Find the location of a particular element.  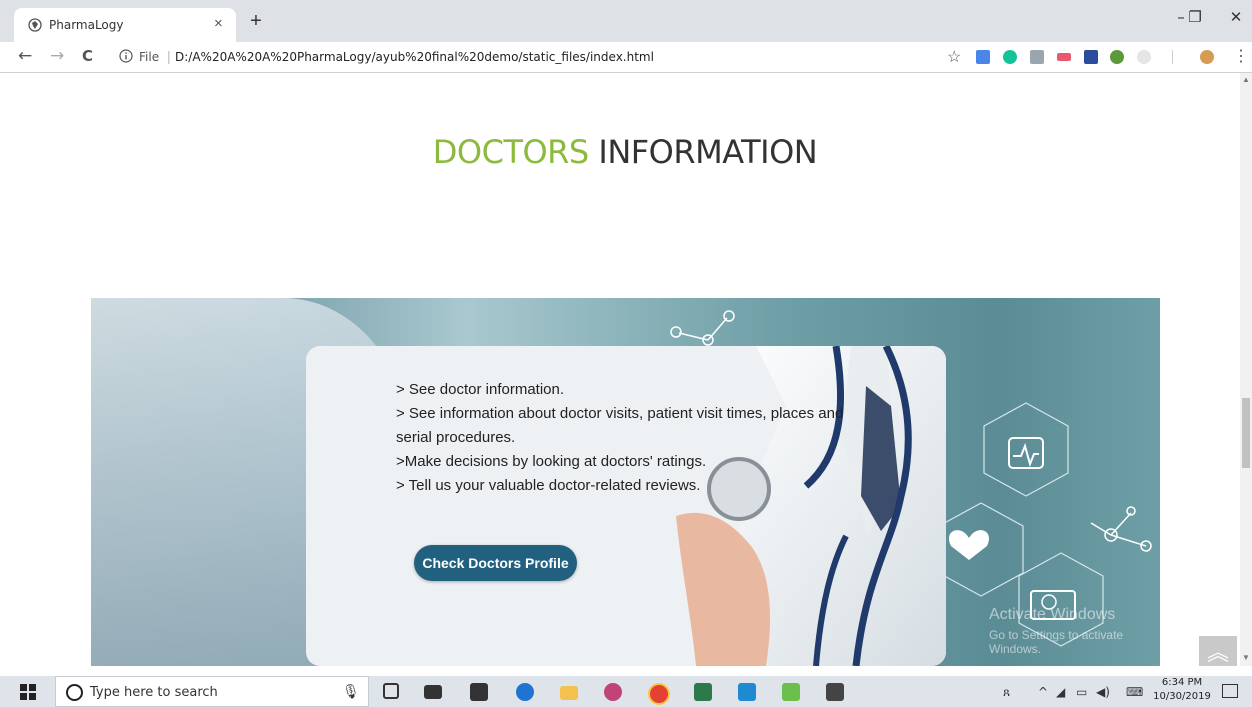

volume-icon: ◀) is located at coordinates (1103, 692).